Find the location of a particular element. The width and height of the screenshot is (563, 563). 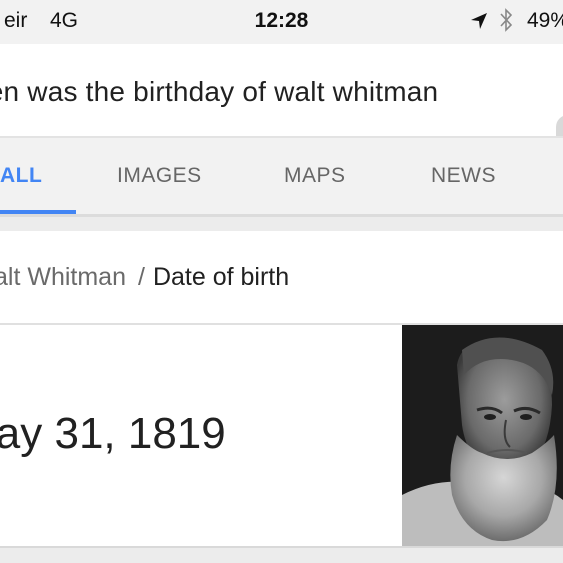

breadcrumb: alt Whitman / Date of birth is located at coordinates (144, 277).